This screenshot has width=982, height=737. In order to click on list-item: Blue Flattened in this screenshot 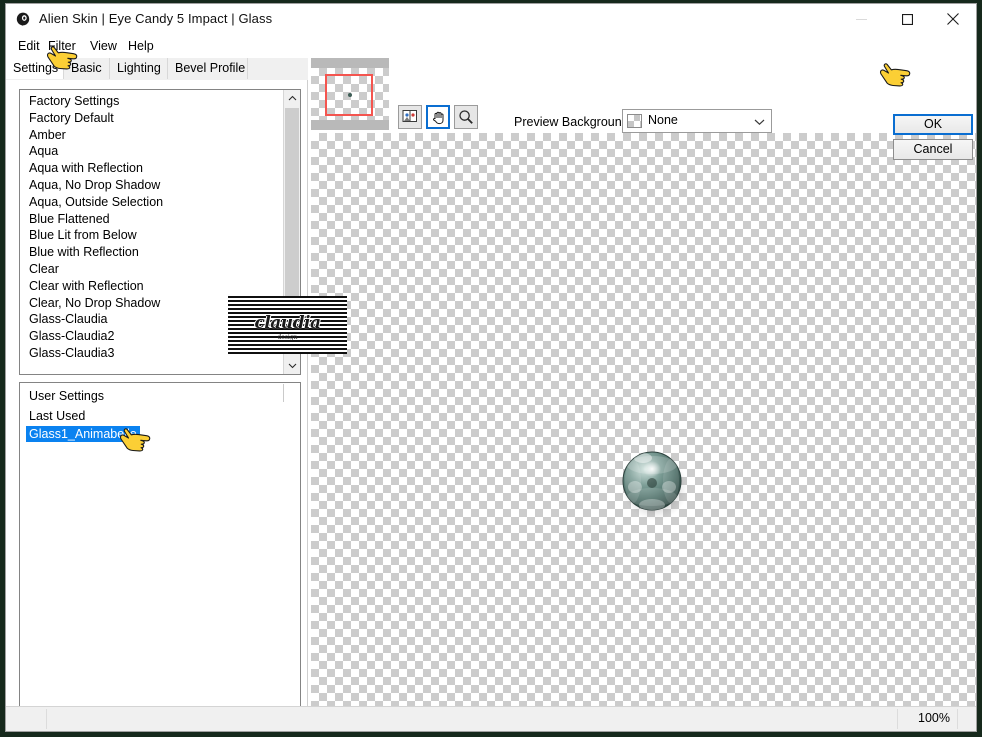, I will do `click(160, 219)`.